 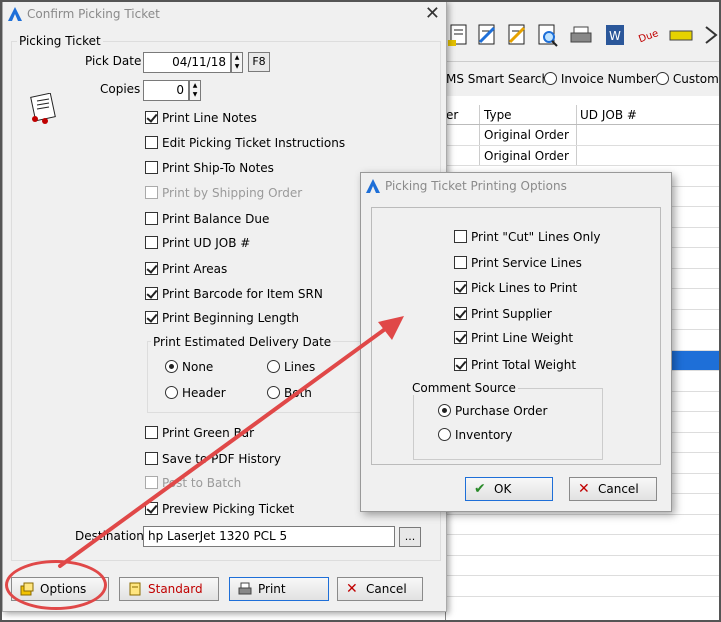 What do you see at coordinates (187, 62) in the screenshot?
I see `pick-date-field: 04/11/18` at bounding box center [187, 62].